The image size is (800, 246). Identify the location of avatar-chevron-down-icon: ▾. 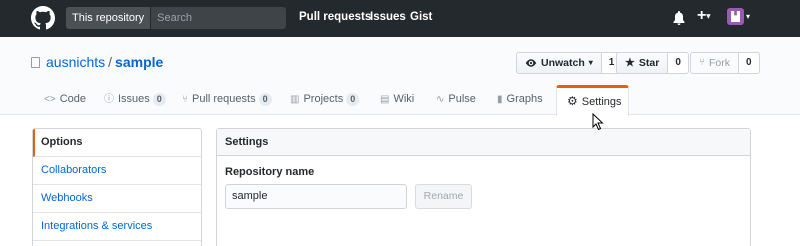
(748, 16).